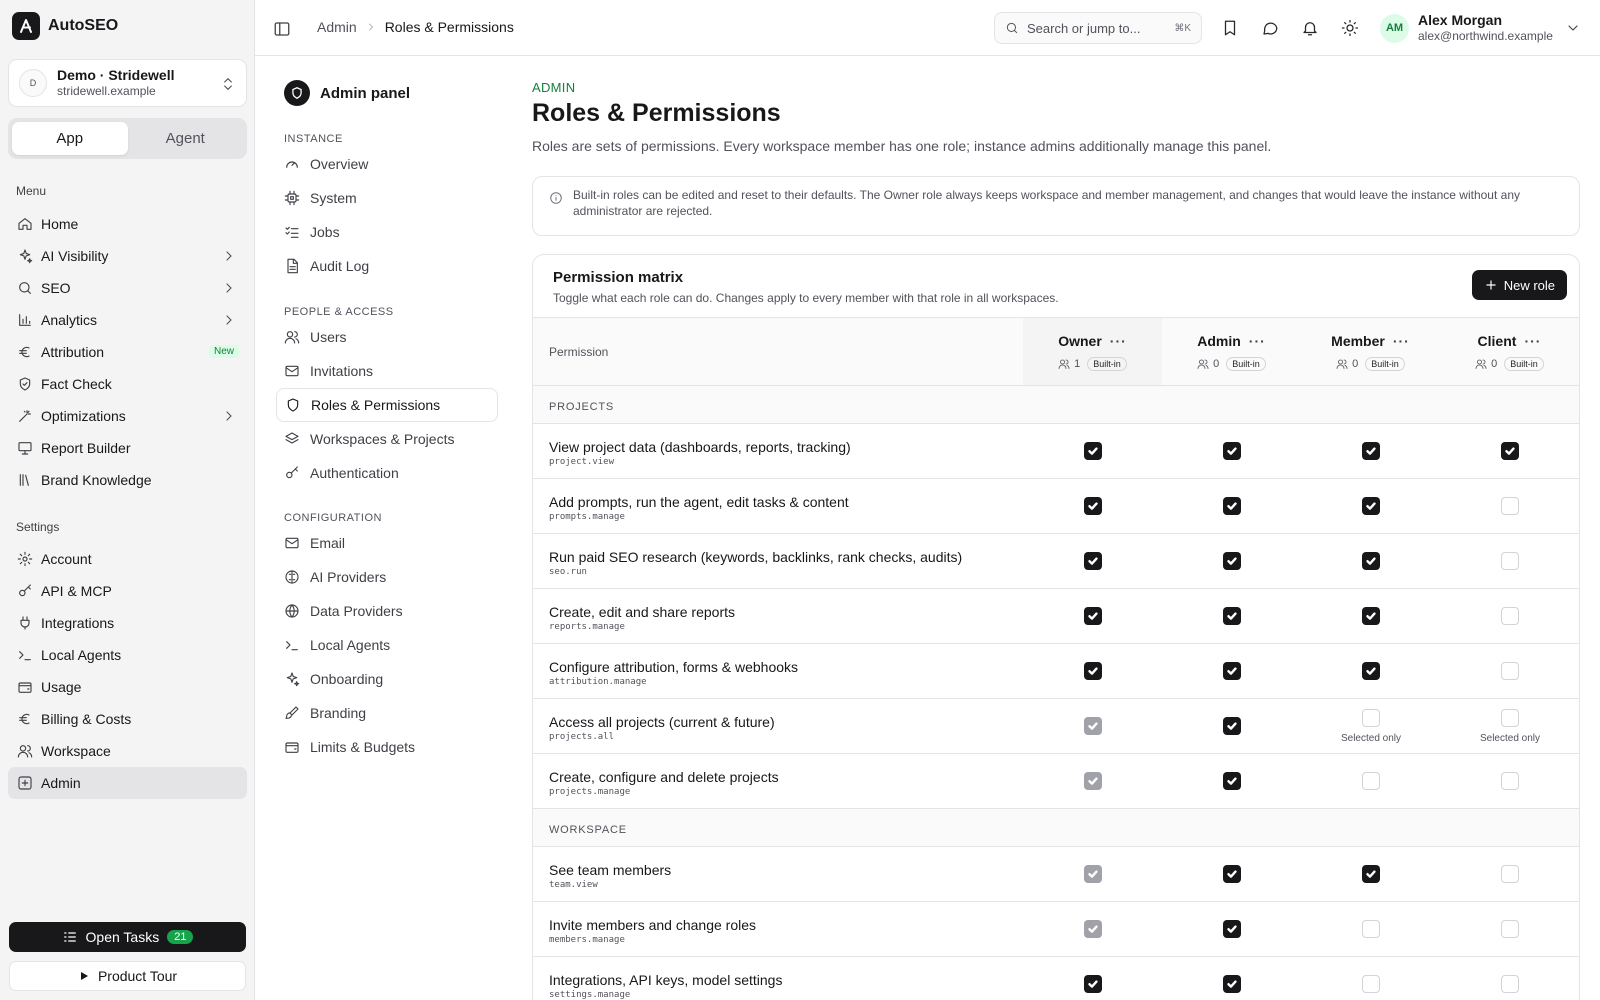  Describe the element at coordinates (127, 224) in the screenshot. I see `sidebar-item-home: Home` at that location.